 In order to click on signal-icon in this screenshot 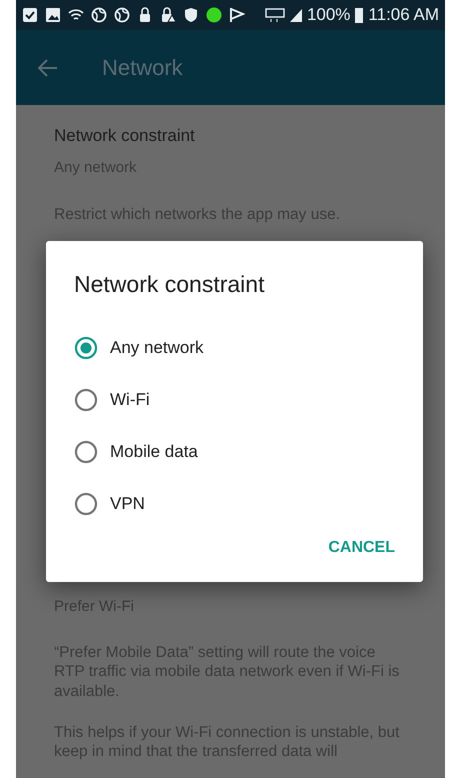, I will do `click(295, 15)`.